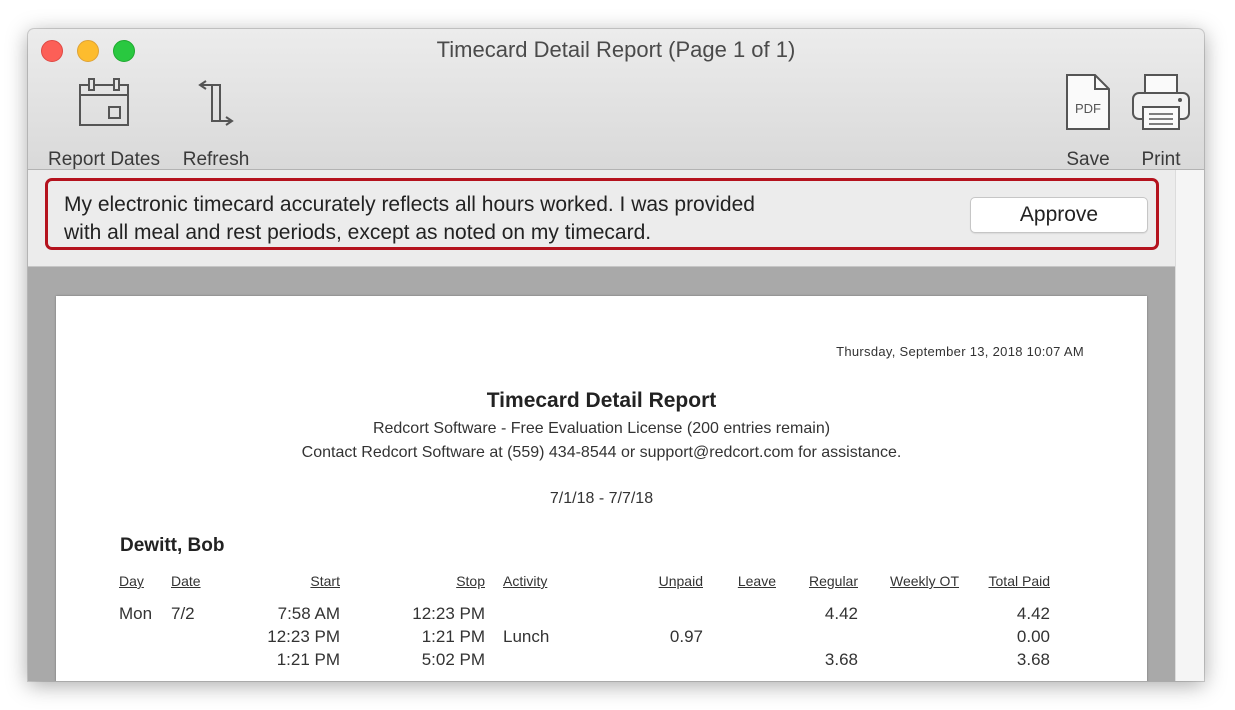 This screenshot has width=1235, height=710. What do you see at coordinates (601, 498) in the screenshot?
I see `report-date-range: 7/1/18 - 7/7/18` at bounding box center [601, 498].